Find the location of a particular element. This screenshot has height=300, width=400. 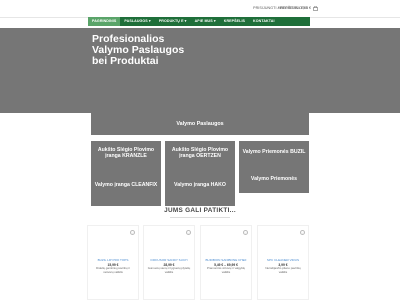

nav-item-products: PRODUKTŲ E ▾ is located at coordinates (173, 21).